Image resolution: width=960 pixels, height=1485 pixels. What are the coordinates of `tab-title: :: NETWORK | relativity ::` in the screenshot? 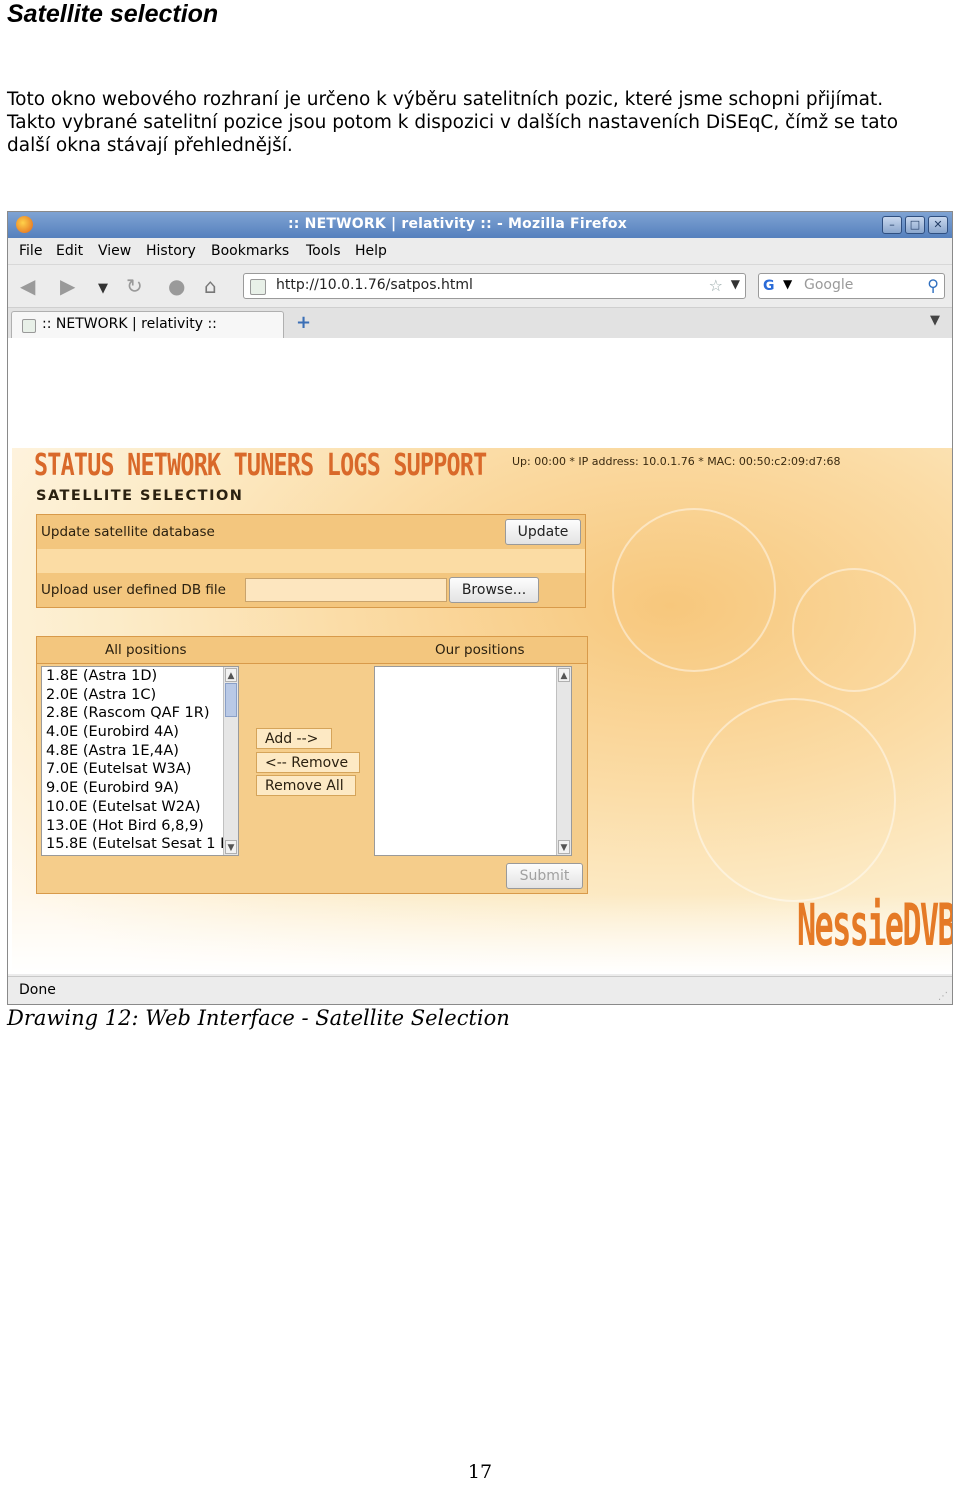 It's located at (129, 324).